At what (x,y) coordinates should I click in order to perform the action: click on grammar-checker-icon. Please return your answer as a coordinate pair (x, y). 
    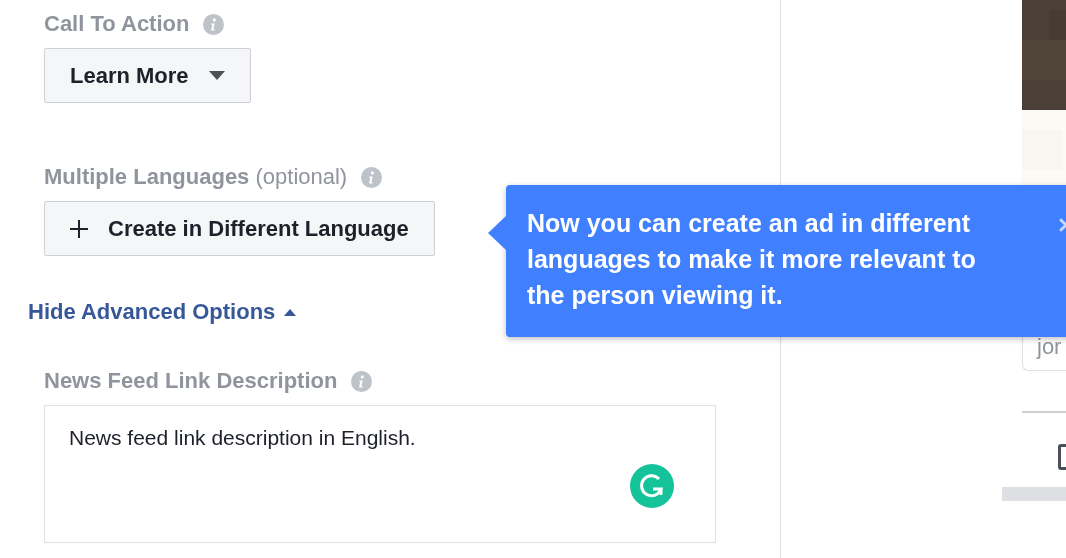
    Looking at the image, I should click on (652, 486).